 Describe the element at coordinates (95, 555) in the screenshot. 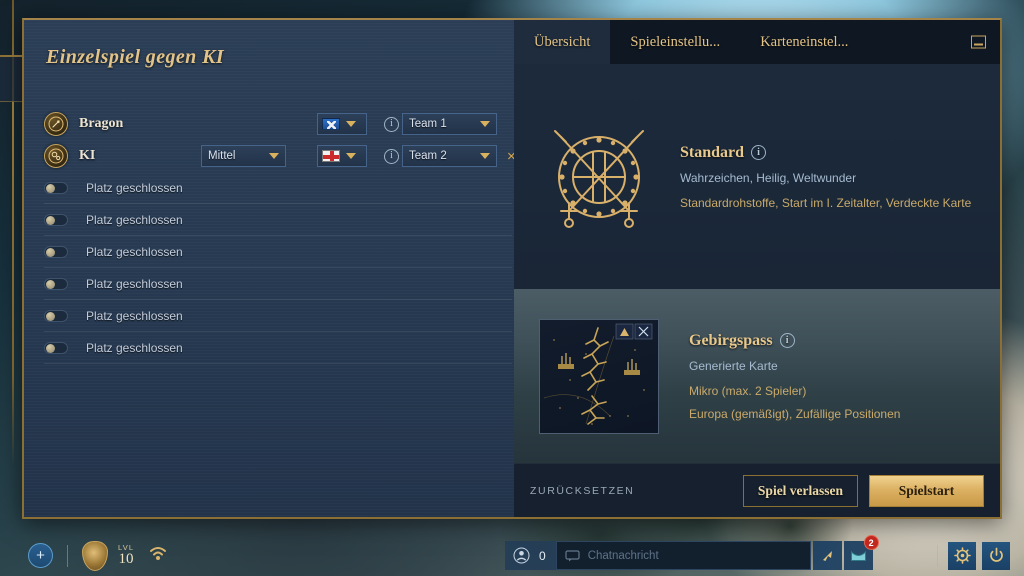

I see `lion-crest-icon` at that location.